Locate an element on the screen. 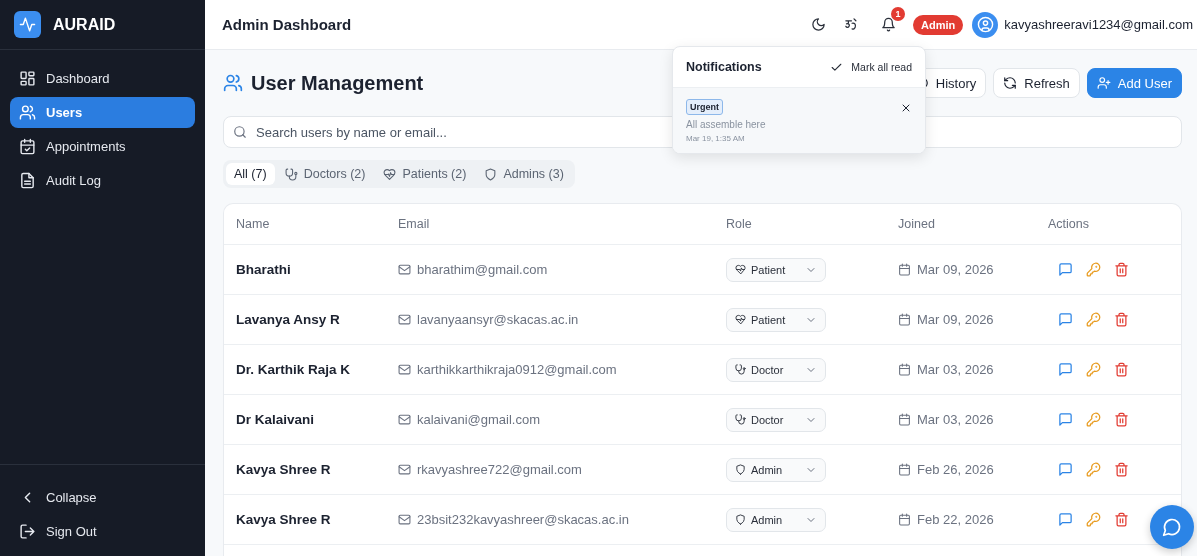 The width and height of the screenshot is (1197, 556). page-title: Admin Dashboard is located at coordinates (287, 24).